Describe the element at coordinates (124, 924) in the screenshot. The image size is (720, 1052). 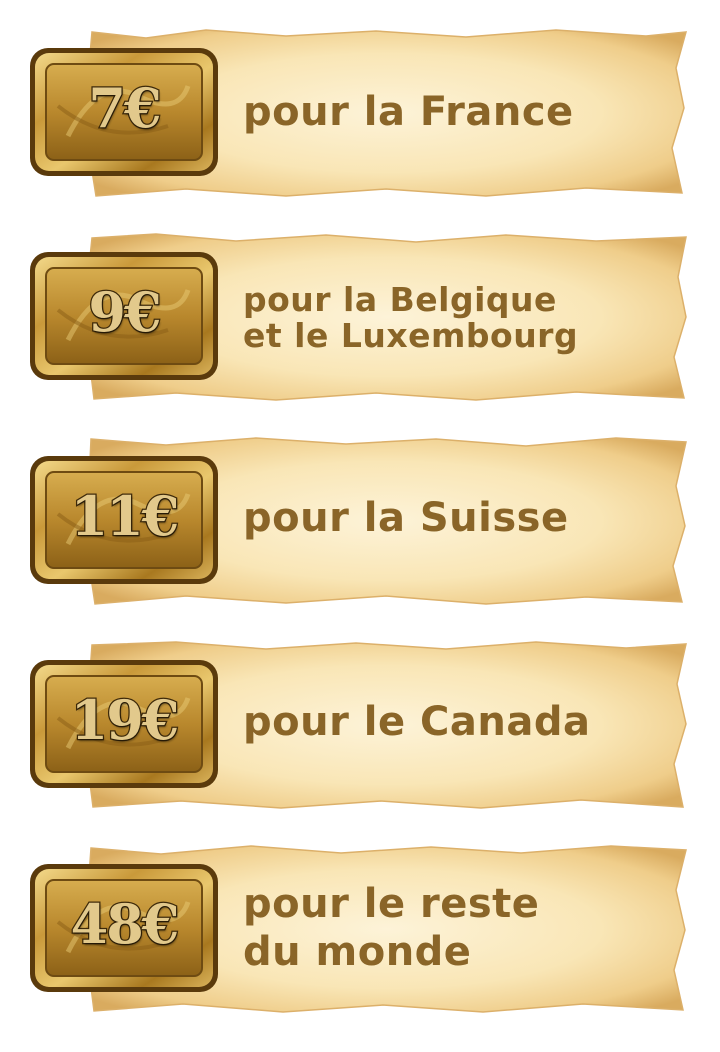
I see `price-label: 48€` at that location.